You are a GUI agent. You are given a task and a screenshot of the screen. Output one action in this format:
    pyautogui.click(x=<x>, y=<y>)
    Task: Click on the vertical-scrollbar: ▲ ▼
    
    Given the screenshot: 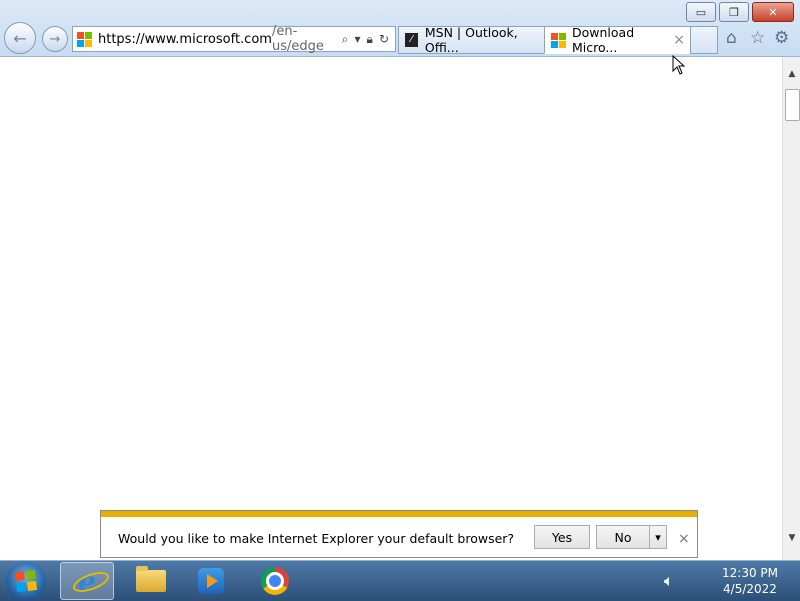 What is the action you would take?
    pyautogui.click(x=791, y=308)
    